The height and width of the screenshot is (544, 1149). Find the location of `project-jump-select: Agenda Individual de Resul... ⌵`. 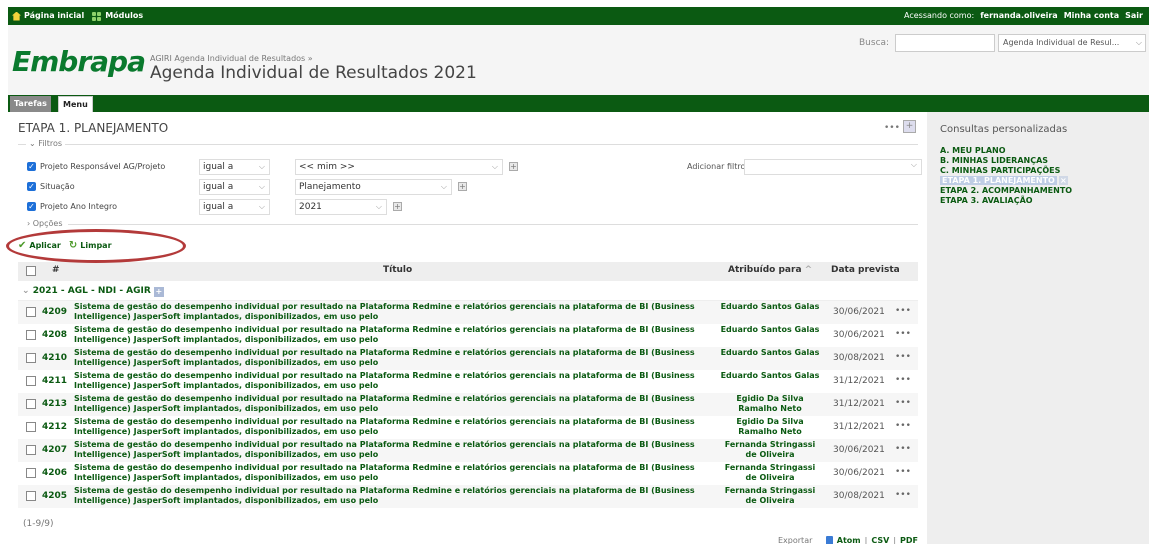

project-jump-select: Agenda Individual de Resul... ⌵ is located at coordinates (1072, 43).